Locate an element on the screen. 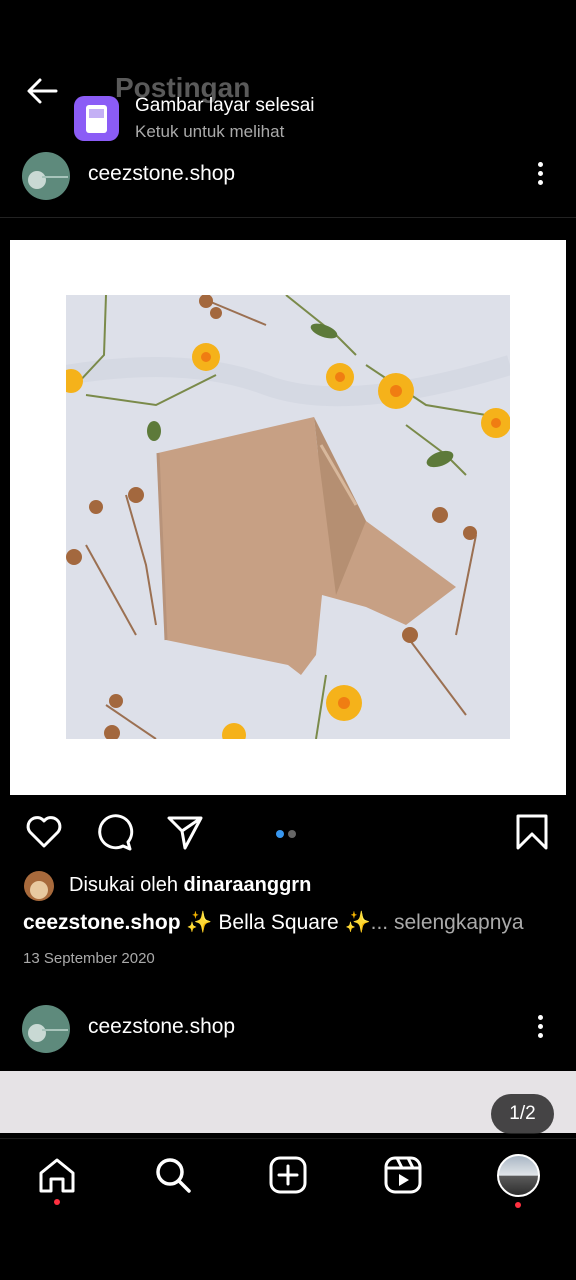 This screenshot has height=1280, width=576. comment-icon is located at coordinates (115, 832).